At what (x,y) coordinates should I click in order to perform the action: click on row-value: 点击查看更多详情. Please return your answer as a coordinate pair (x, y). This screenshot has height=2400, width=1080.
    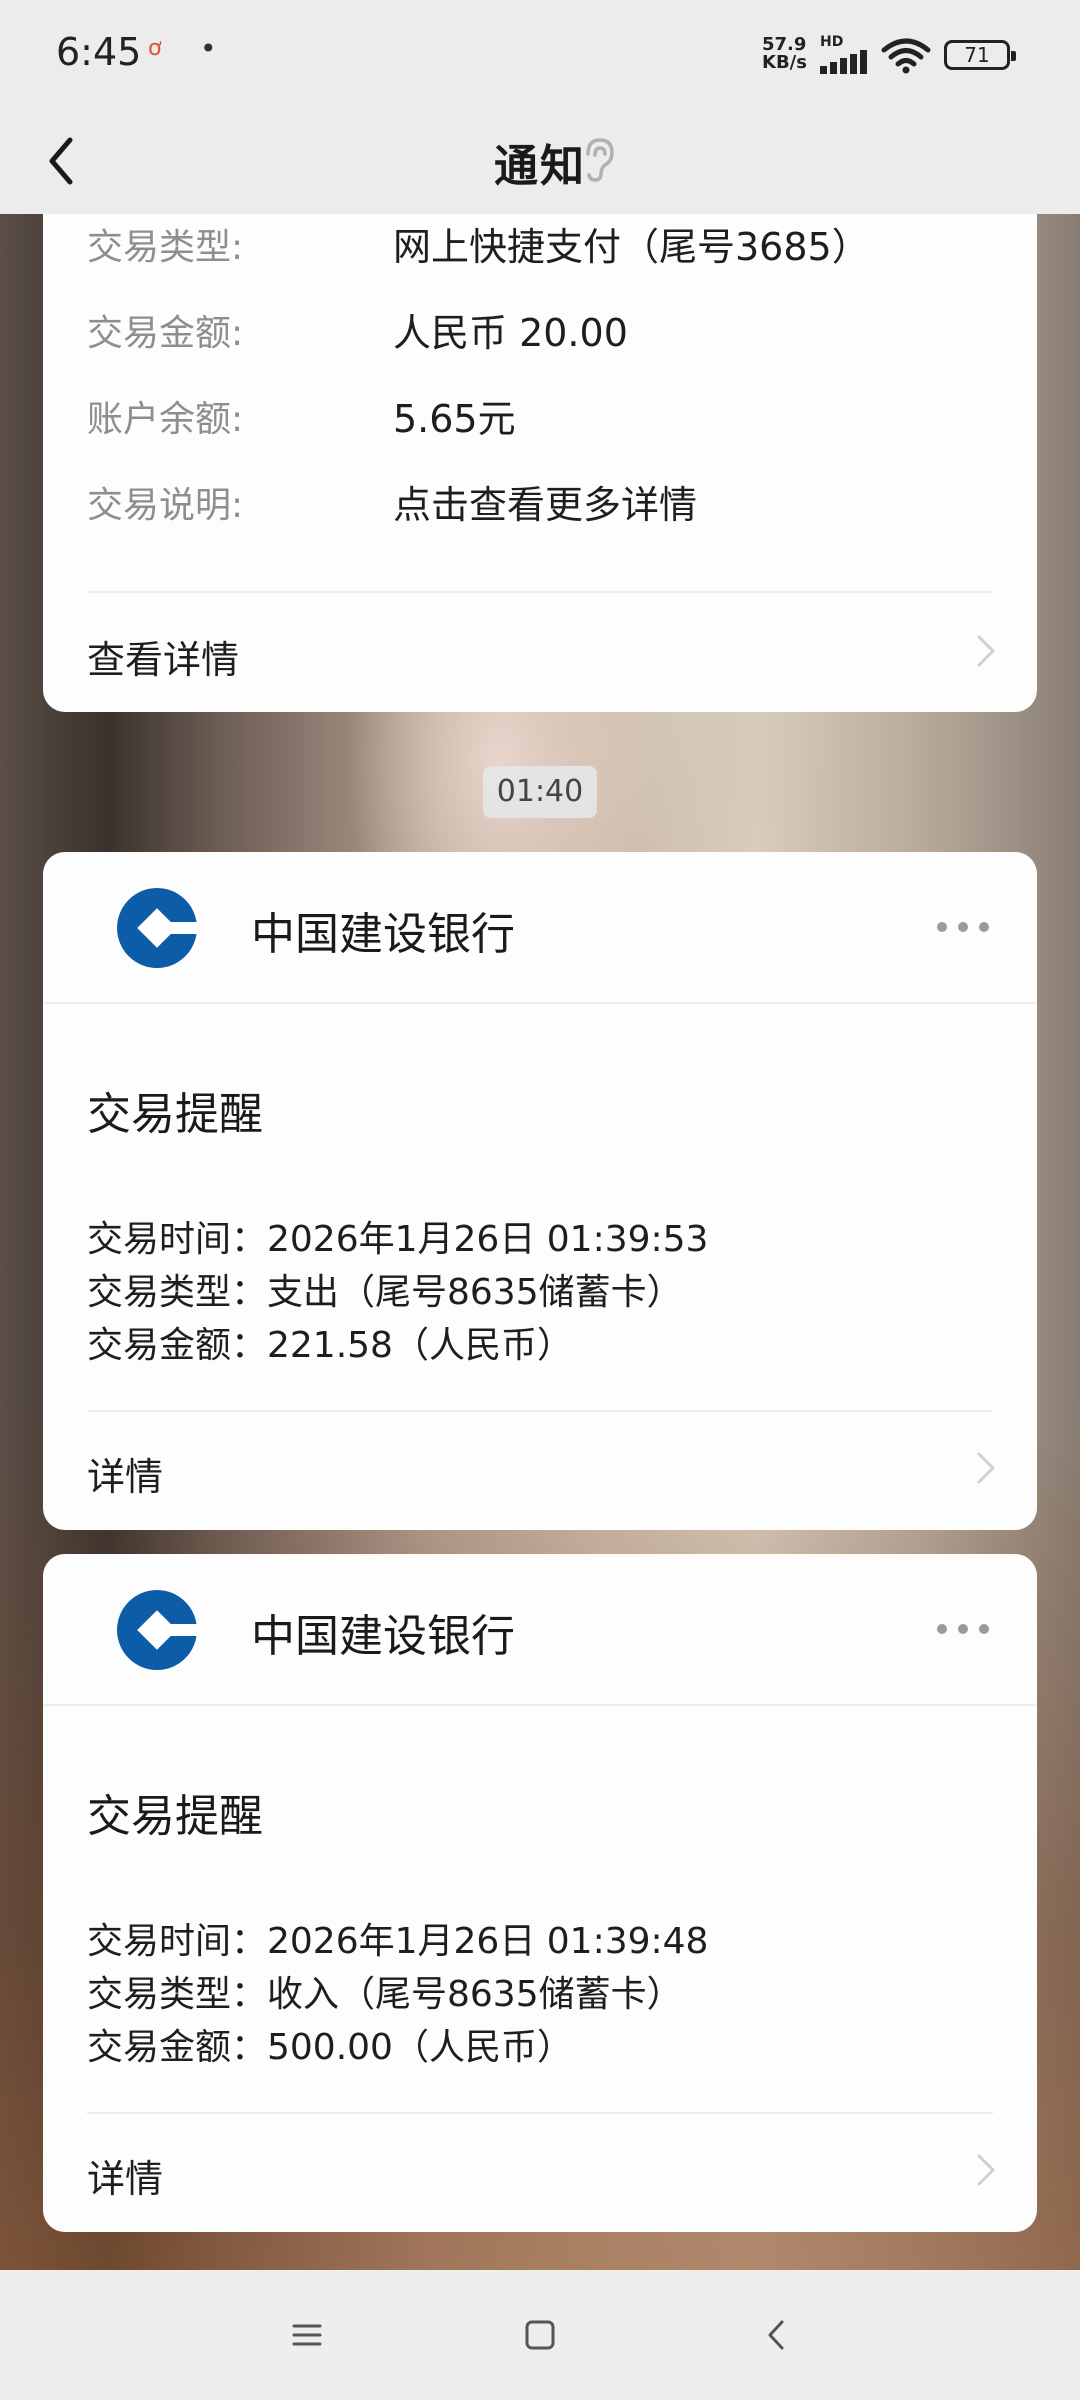
    Looking at the image, I should click on (545, 501).